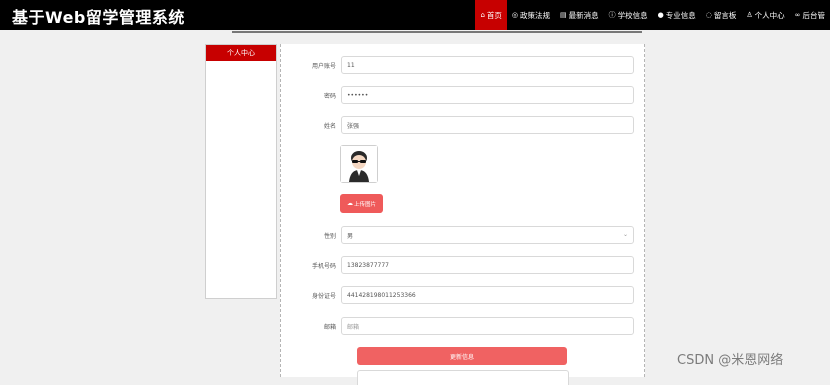 This screenshot has height=385, width=830. I want to click on username-input: 11, so click(487, 65).